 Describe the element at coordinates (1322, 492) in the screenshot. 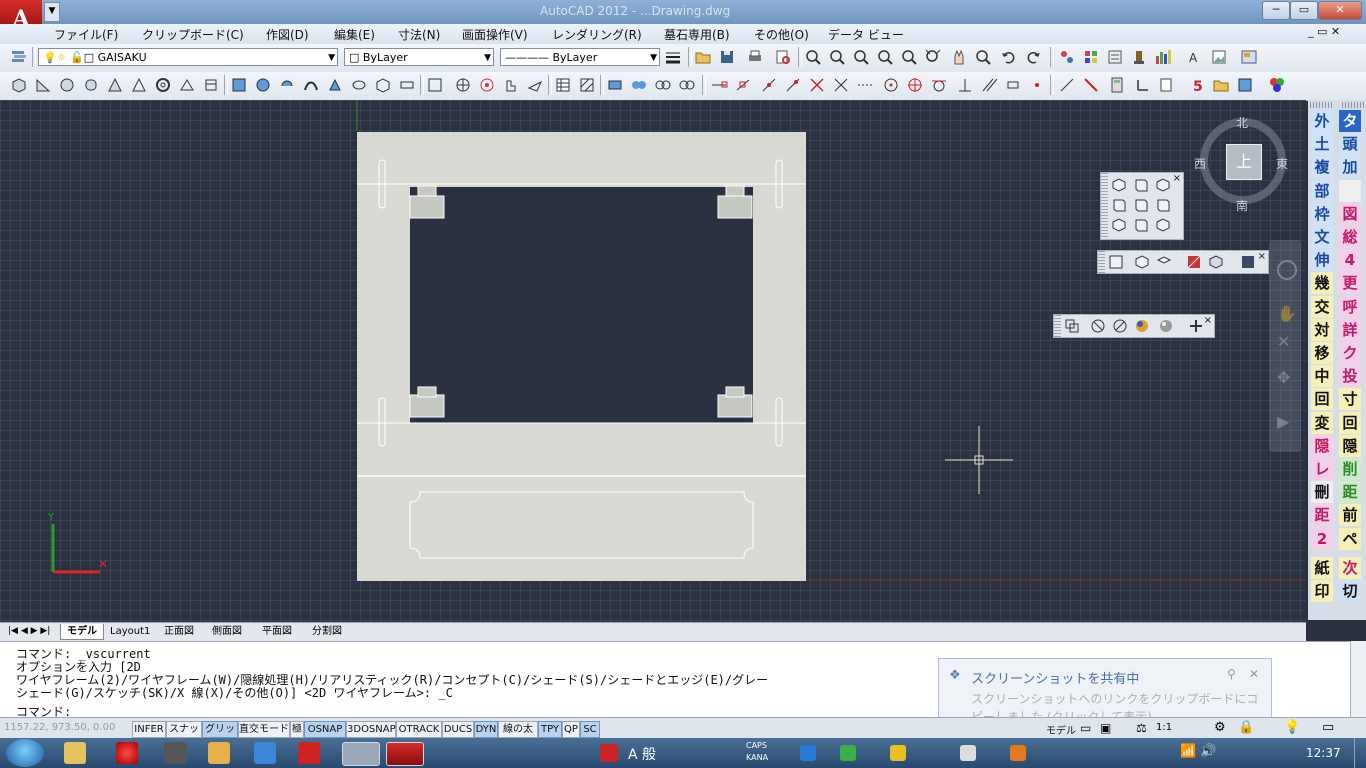

I see `palette-col1-key-16: 刪` at that location.